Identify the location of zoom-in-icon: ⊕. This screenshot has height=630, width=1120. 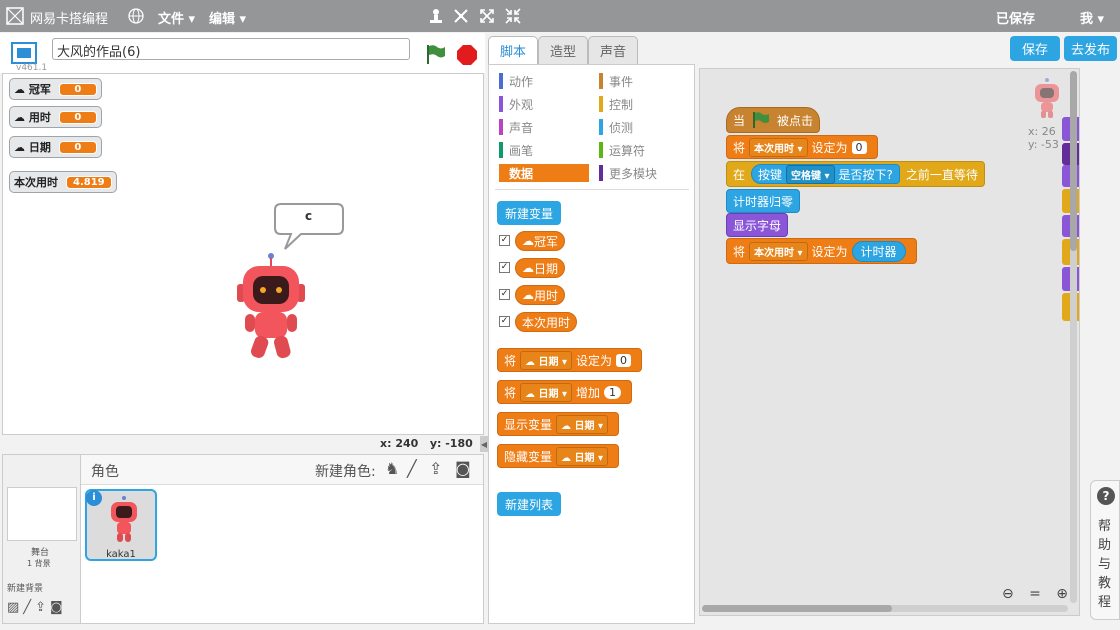
(1062, 594).